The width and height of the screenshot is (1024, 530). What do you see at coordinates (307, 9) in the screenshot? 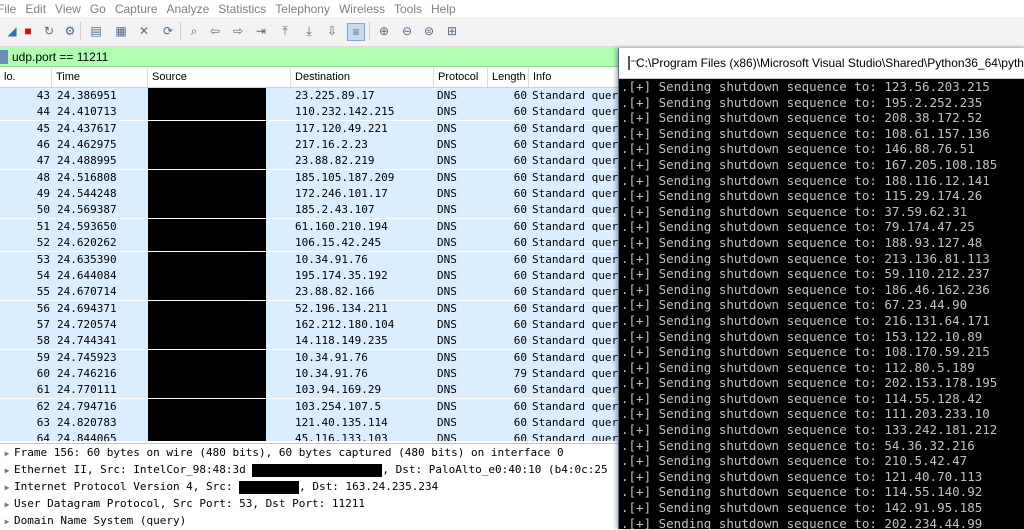
I see `menu-telephony: Telephony` at bounding box center [307, 9].